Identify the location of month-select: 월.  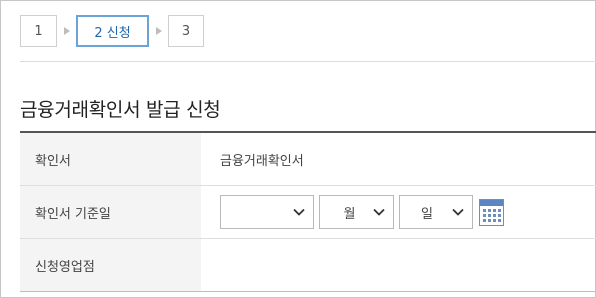
(356, 212).